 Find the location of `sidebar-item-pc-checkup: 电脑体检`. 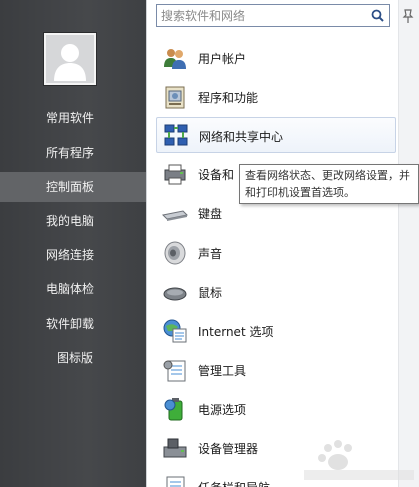

sidebar-item-pc-checkup: 电脑体检 is located at coordinates (73, 289).